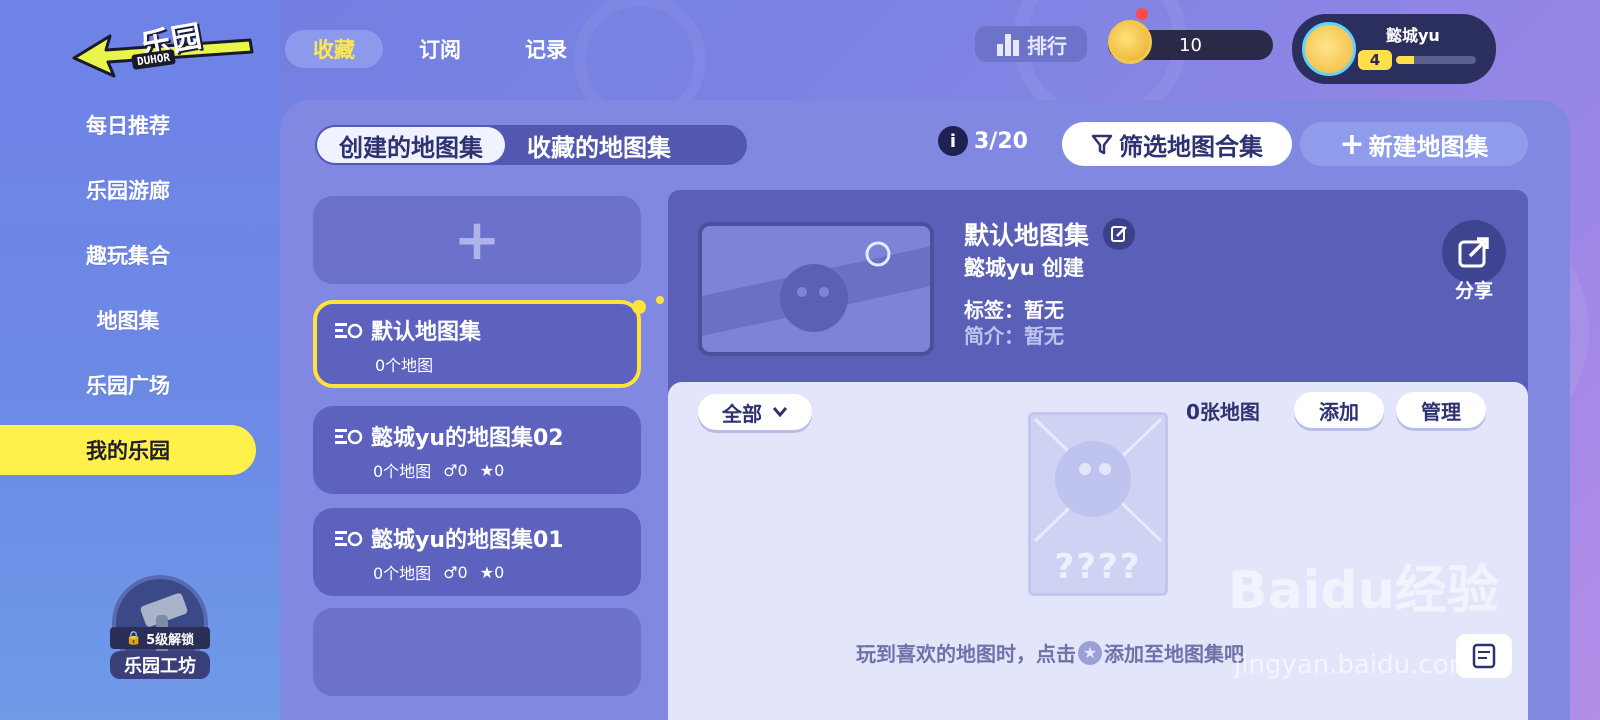  What do you see at coordinates (1354, 665) in the screenshot?
I see `watermark-url: jingyan.baidu.com` at bounding box center [1354, 665].